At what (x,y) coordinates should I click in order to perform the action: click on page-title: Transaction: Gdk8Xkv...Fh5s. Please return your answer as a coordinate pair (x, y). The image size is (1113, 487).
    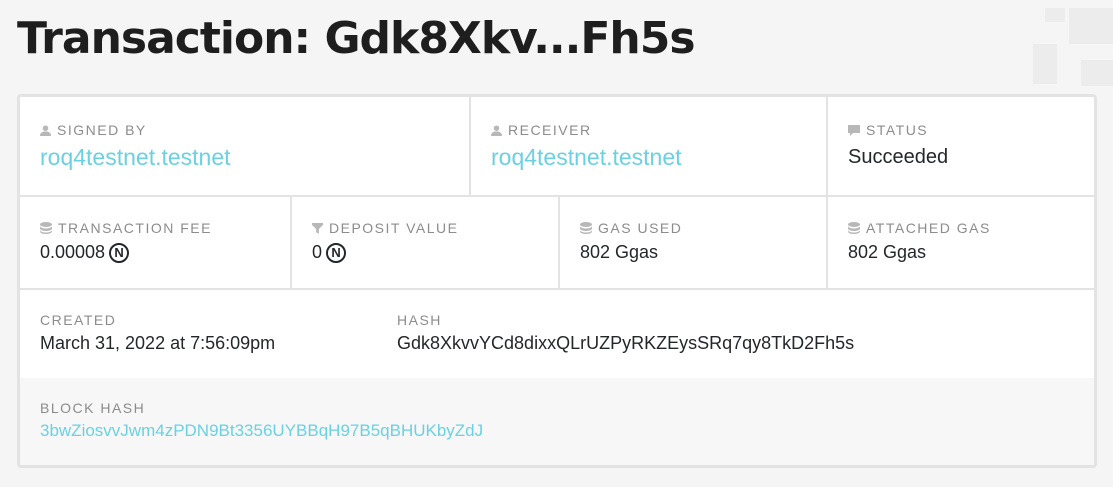
    Looking at the image, I should click on (356, 38).